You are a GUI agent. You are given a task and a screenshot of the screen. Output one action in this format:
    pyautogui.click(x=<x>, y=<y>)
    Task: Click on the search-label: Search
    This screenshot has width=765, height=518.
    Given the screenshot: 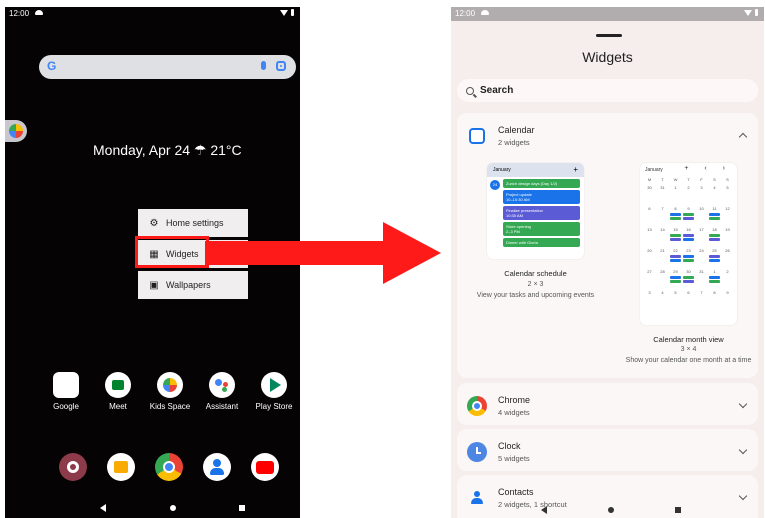 What is the action you would take?
    pyautogui.click(x=497, y=90)
    